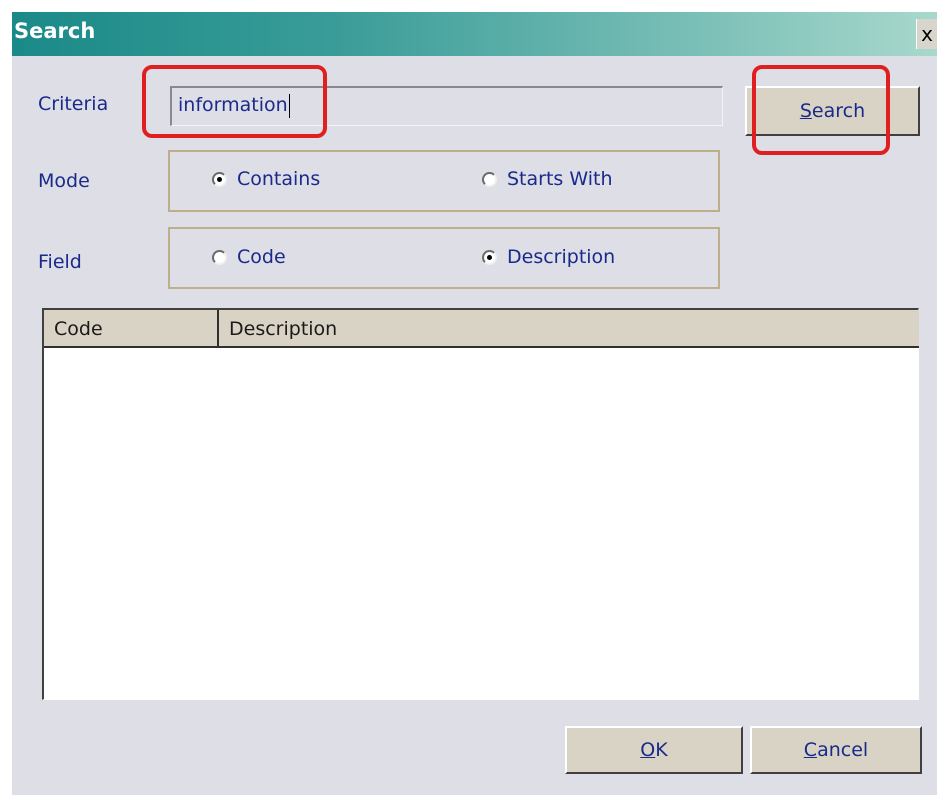 This screenshot has width=937, height=795. I want to click on criteria-input: information, so click(446, 106).